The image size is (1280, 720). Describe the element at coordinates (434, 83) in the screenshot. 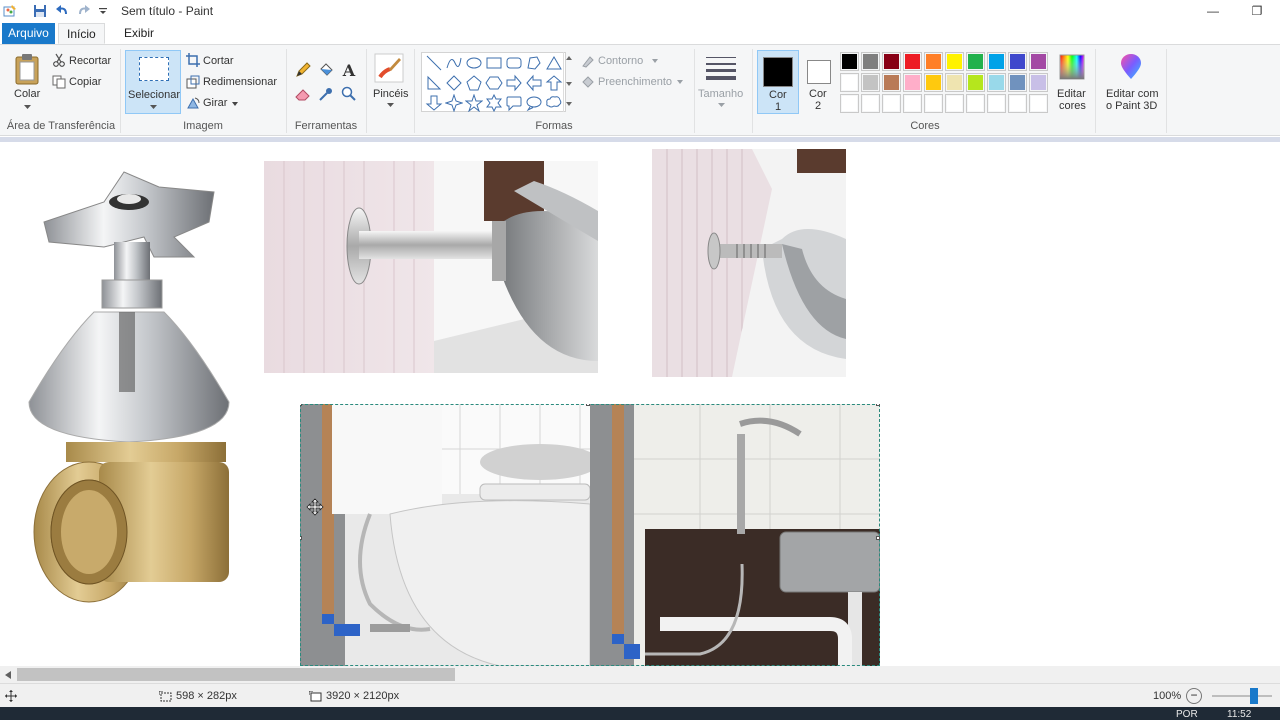

I see `right-triangle-icon` at that location.